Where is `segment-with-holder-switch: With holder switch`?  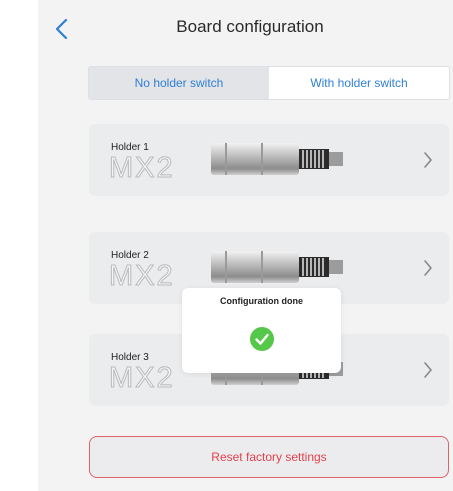
segment-with-holder-switch: With holder switch is located at coordinates (359, 83).